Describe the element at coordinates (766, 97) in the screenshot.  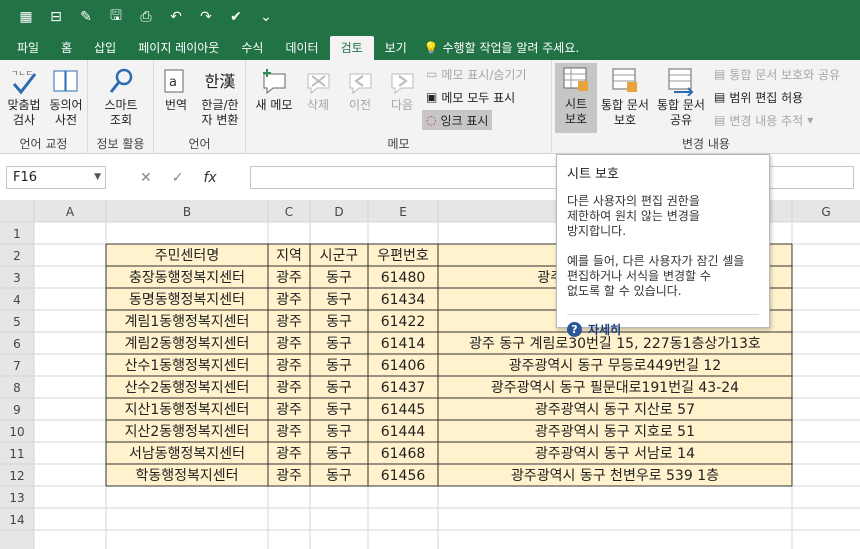
I see `allow-edit-ranges-label: 범위 편집 허용` at that location.